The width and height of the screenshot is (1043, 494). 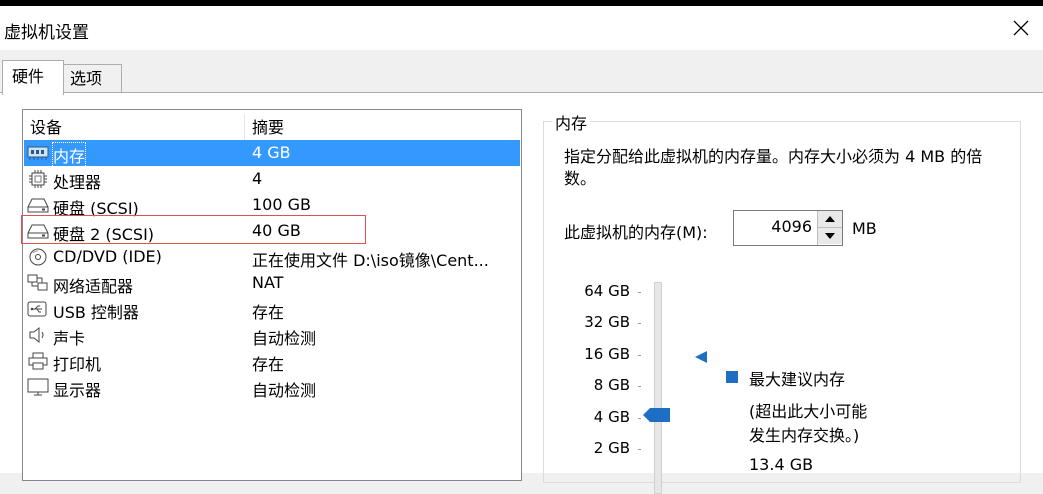 What do you see at coordinates (86, 78) in the screenshot?
I see `tab-options-label: 选项` at bounding box center [86, 78].